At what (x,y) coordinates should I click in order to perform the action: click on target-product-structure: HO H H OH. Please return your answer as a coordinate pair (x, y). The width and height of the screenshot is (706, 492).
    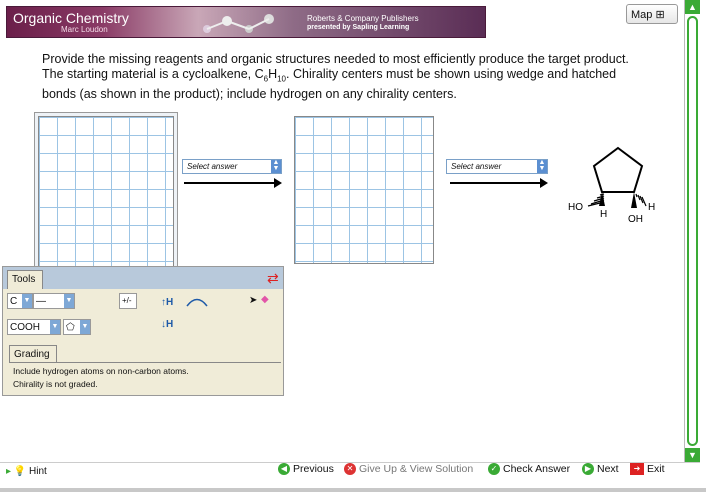
    Looking at the image, I should click on (611, 185).